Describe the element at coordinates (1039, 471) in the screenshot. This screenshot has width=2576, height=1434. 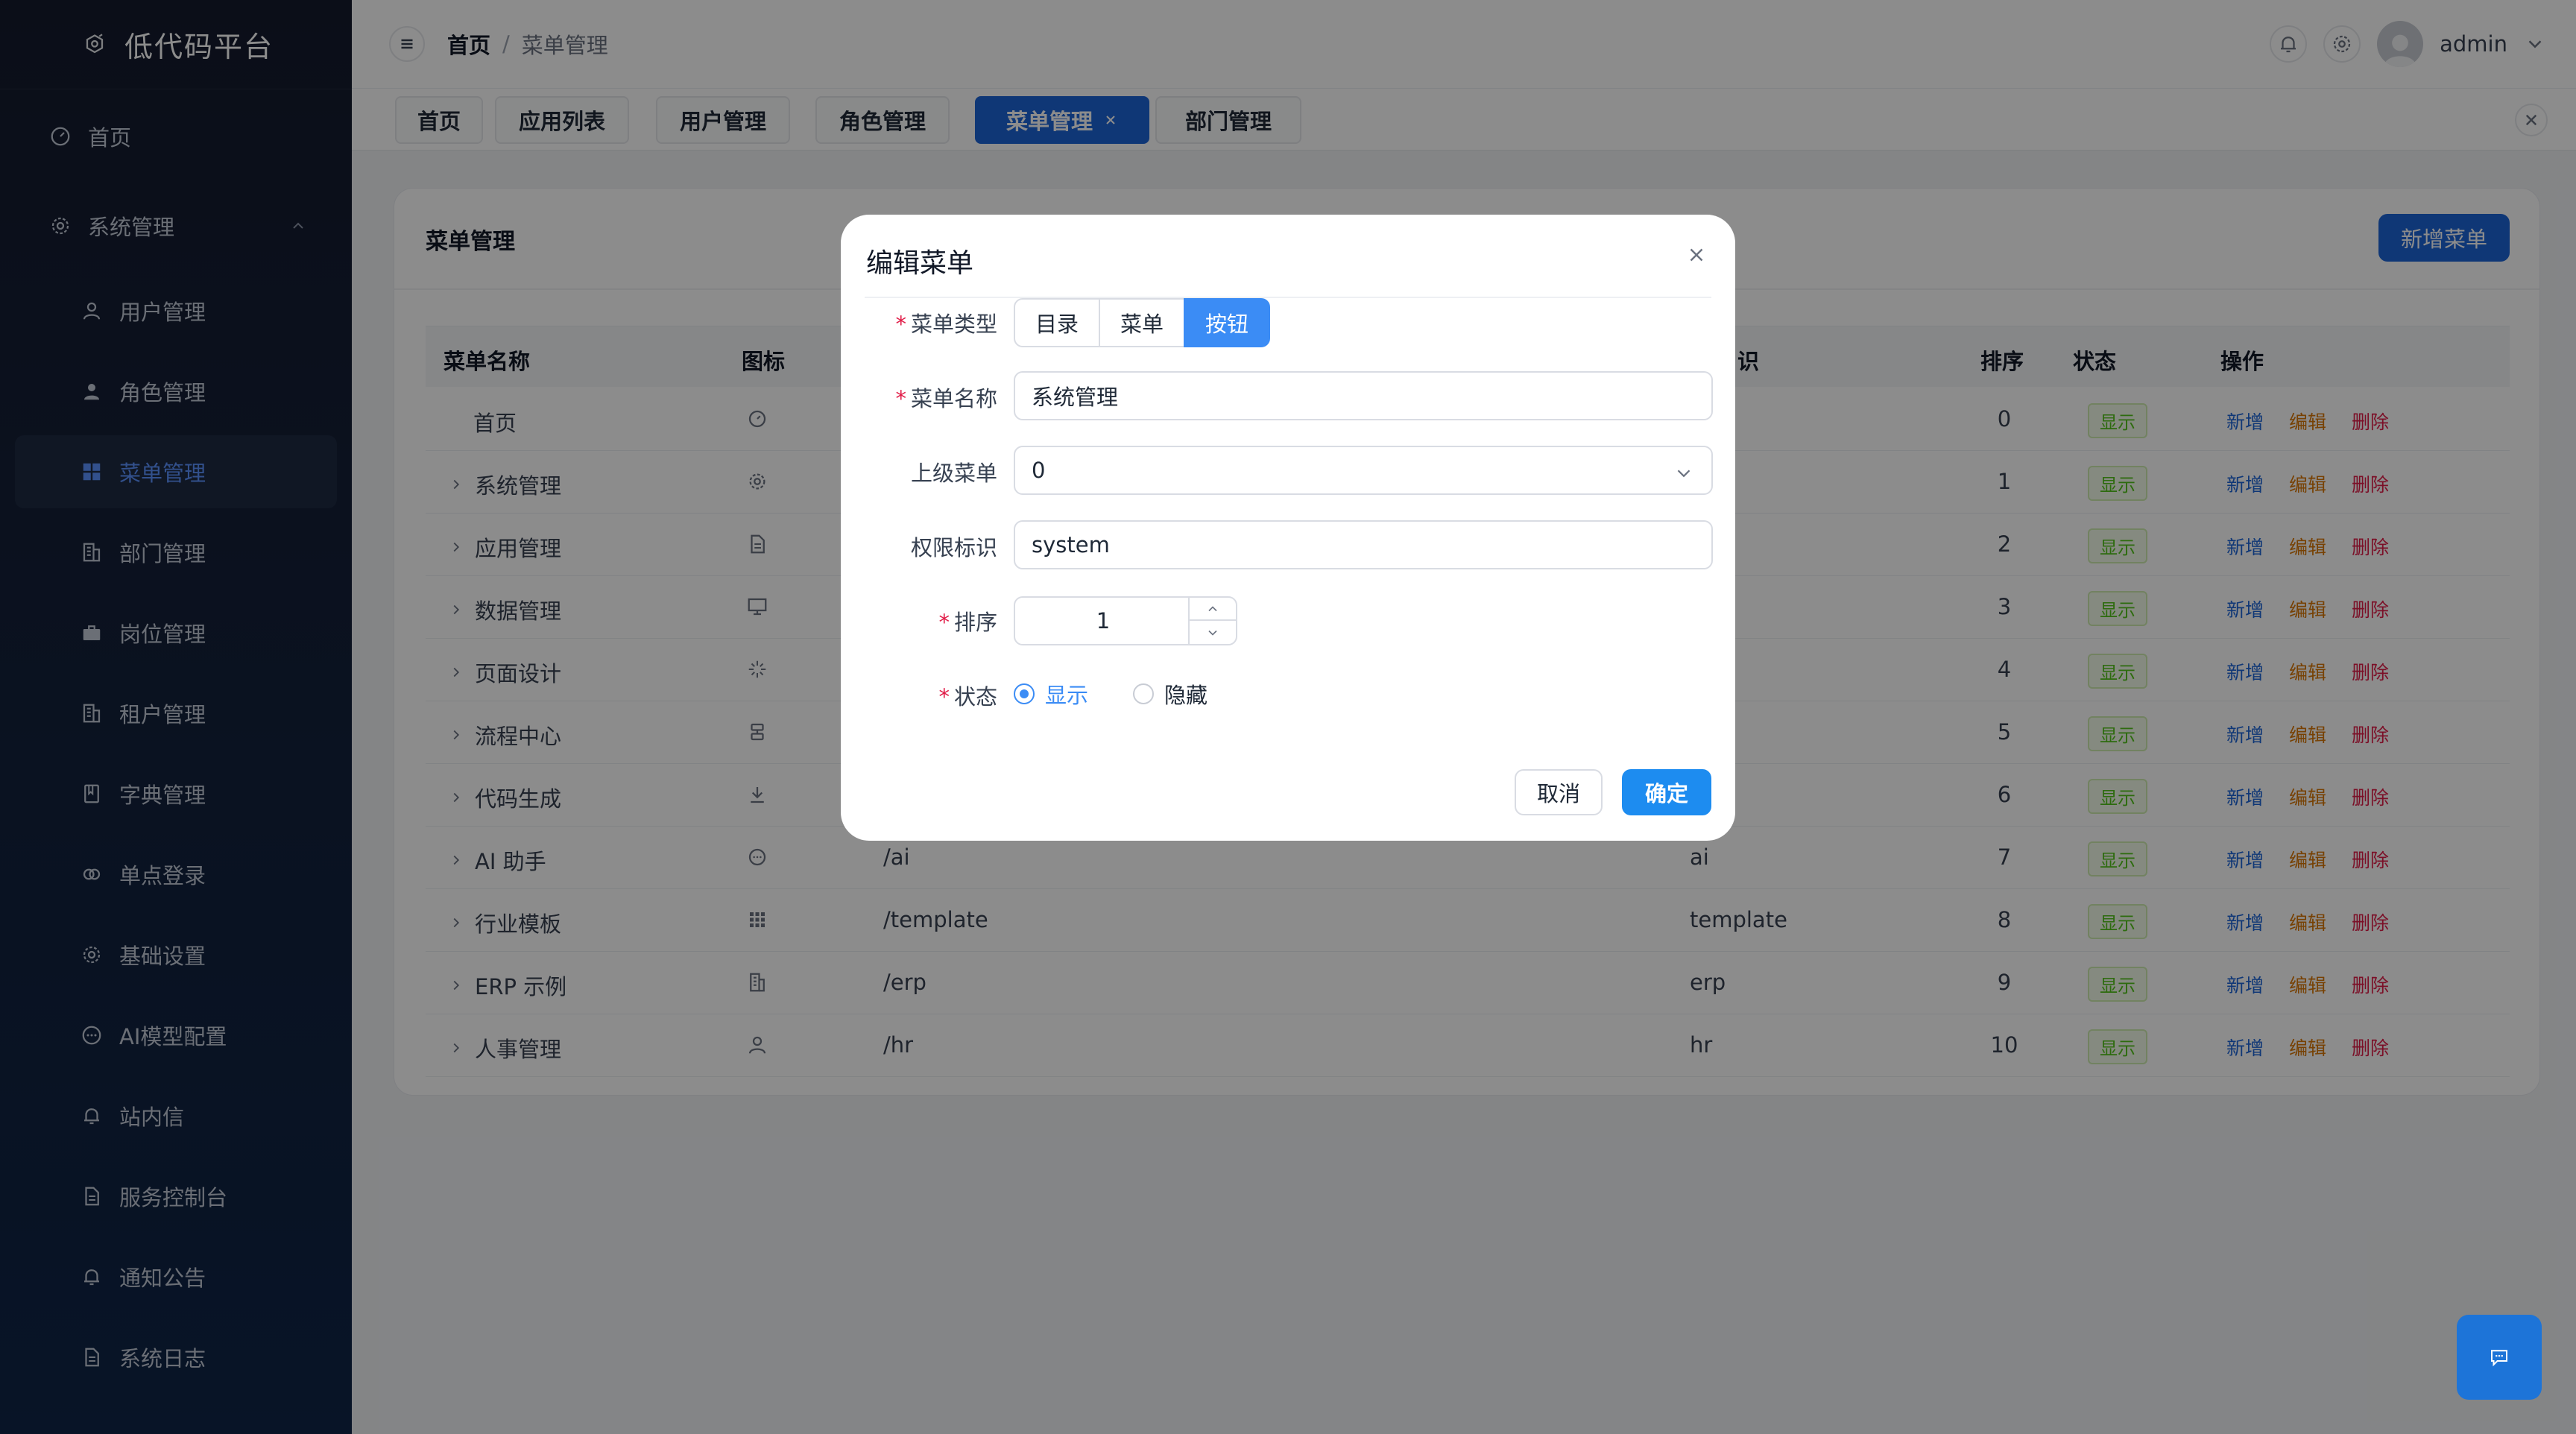
I see `parent-menu-value: 0` at that location.